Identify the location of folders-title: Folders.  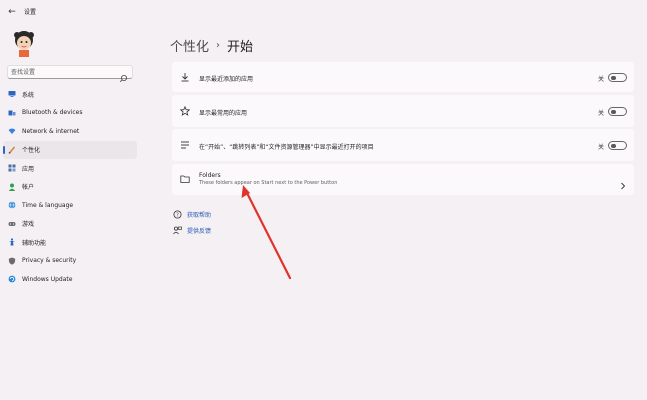
(210, 175).